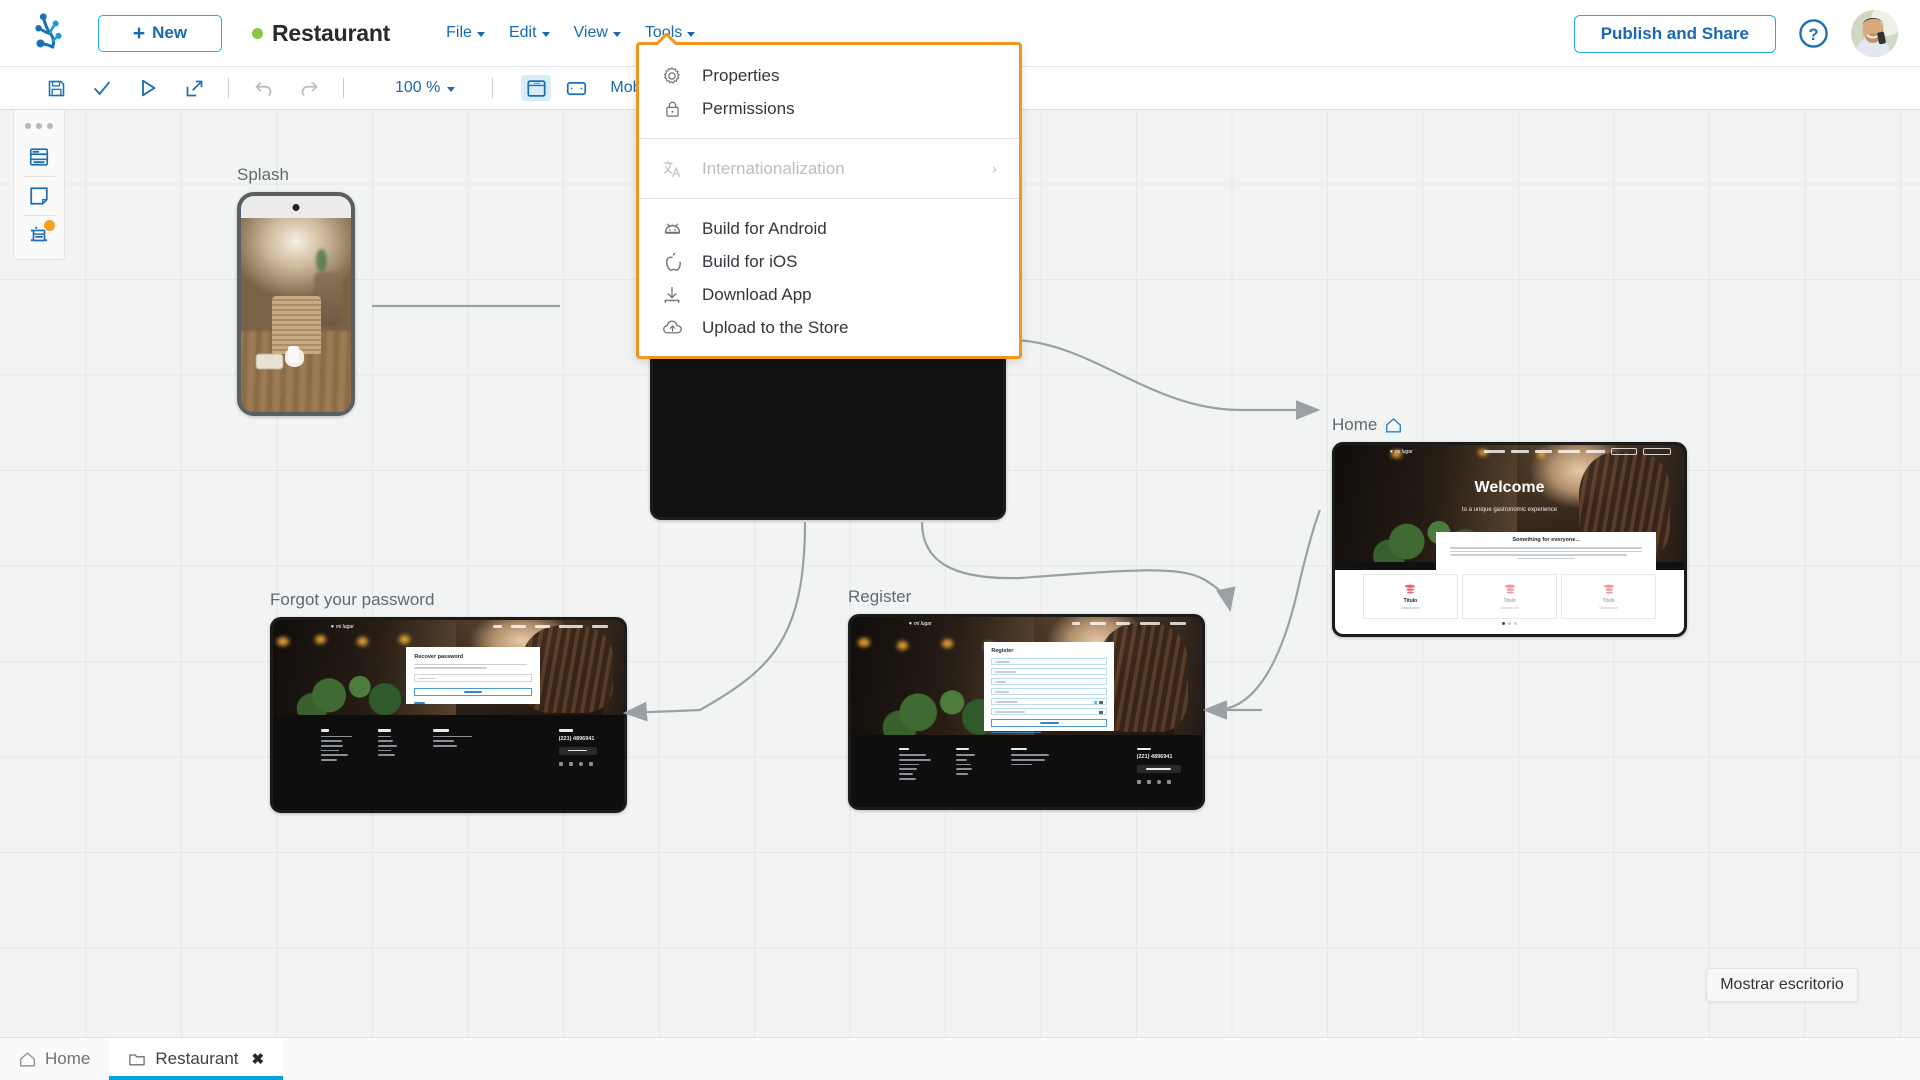 The width and height of the screenshot is (1920, 1080). Describe the element at coordinates (1049, 701) in the screenshot. I see `register-field-password` at that location.